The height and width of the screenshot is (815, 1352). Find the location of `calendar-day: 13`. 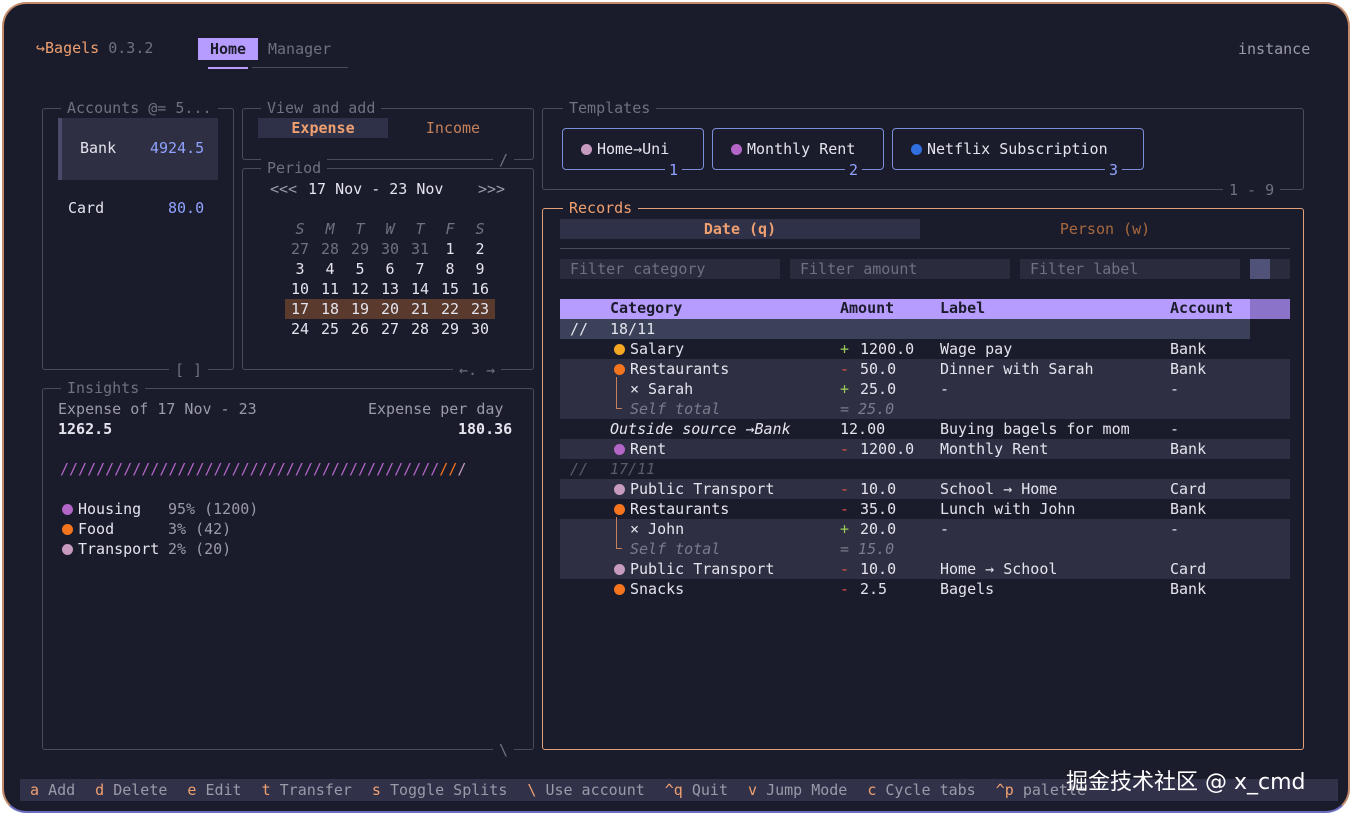

calendar-day: 13 is located at coordinates (390, 289).